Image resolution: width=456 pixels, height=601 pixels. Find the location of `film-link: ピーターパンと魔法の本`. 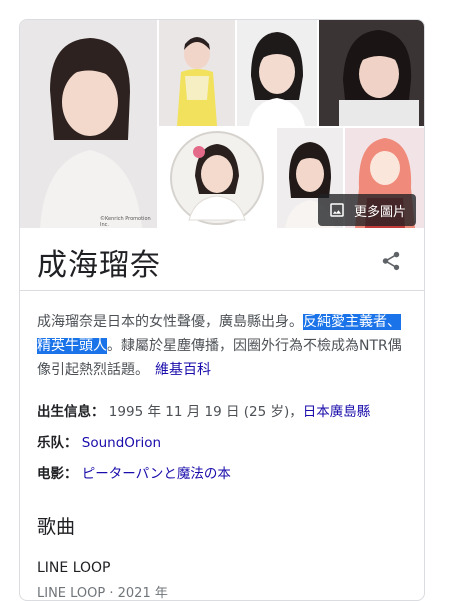

film-link: ピーターパンと魔法の本 is located at coordinates (156, 474).